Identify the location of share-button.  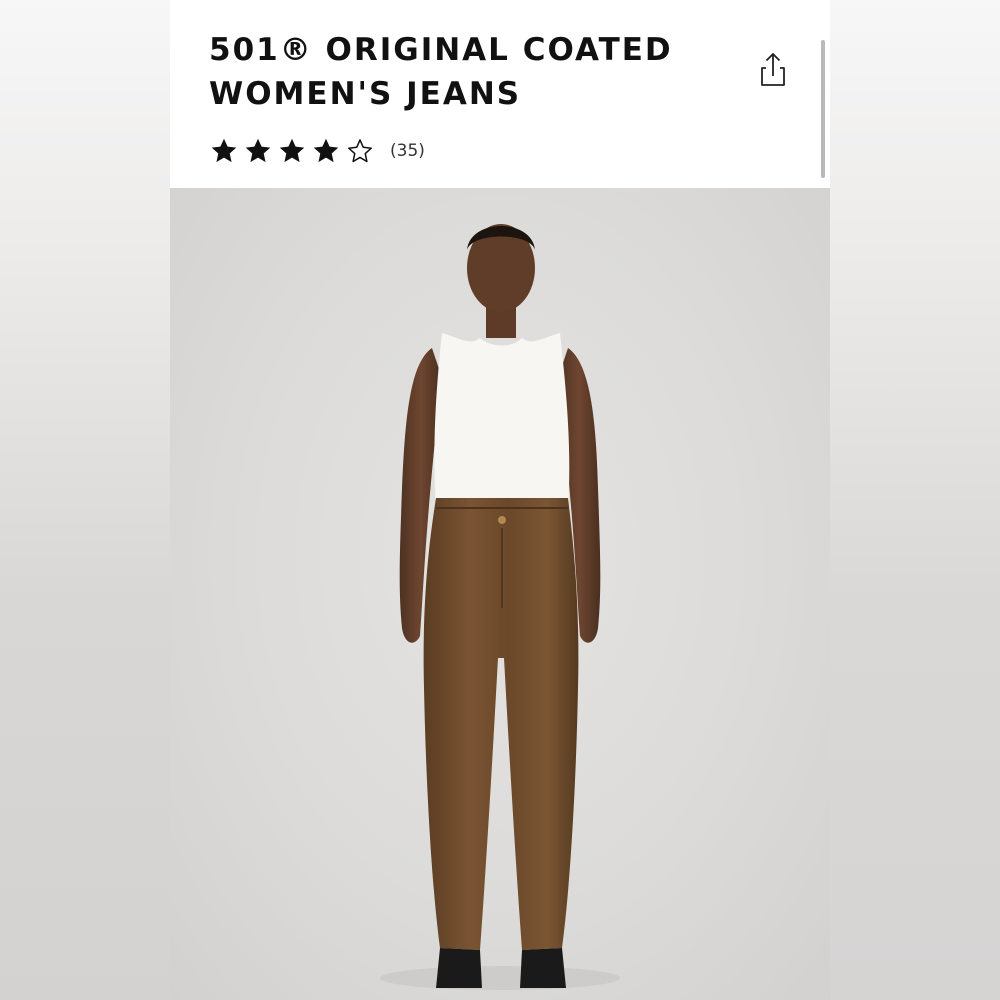
(773, 70).